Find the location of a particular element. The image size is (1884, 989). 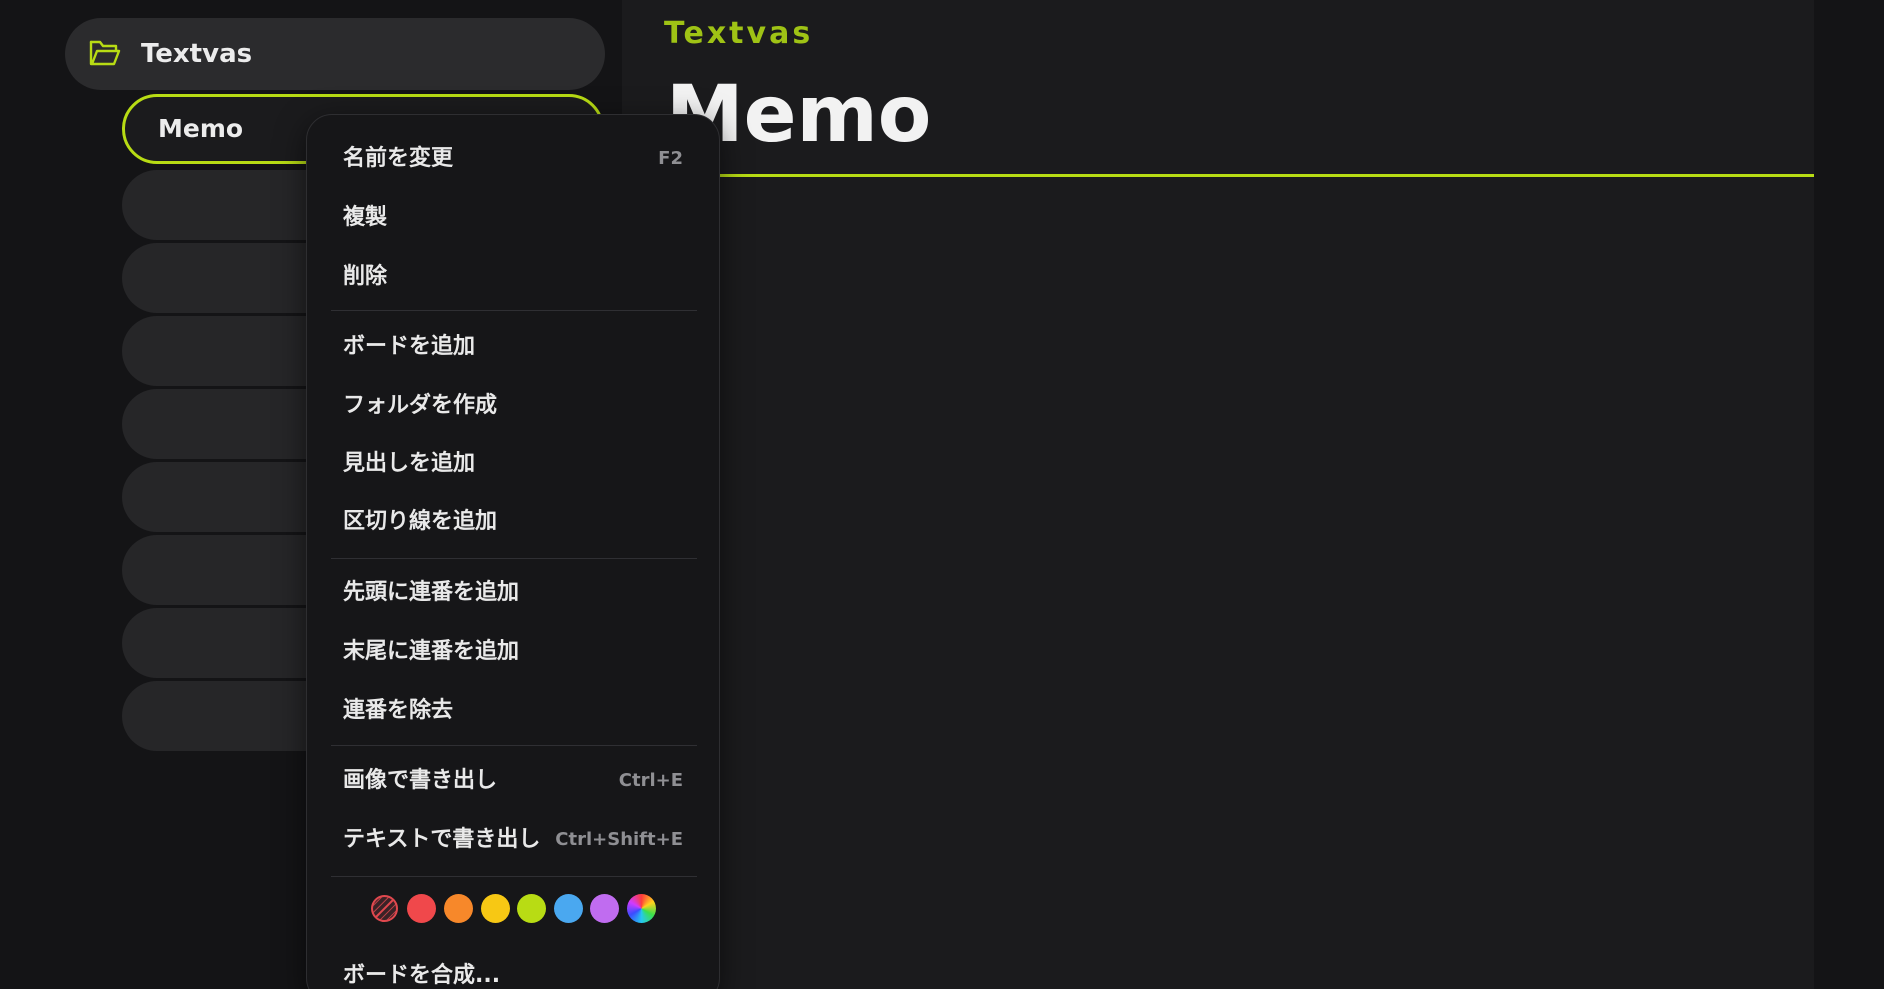

menu-item-label: 削除 is located at coordinates (365, 276).